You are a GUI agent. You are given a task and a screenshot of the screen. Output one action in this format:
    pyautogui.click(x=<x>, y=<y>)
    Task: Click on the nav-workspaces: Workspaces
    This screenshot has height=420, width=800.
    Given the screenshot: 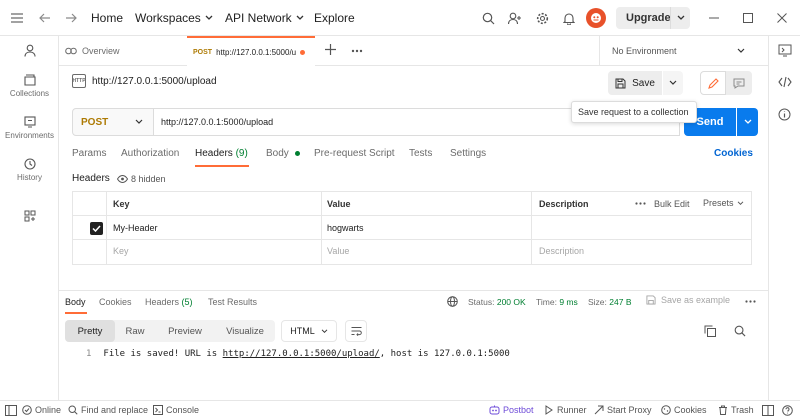 What is the action you would take?
    pyautogui.click(x=174, y=18)
    